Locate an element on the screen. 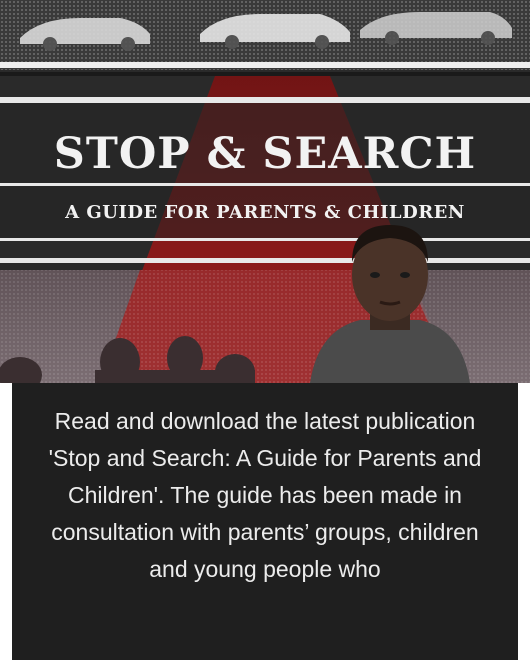 The width and height of the screenshot is (530, 660). cover-title: STOP & SEARCH is located at coordinates (265, 154).